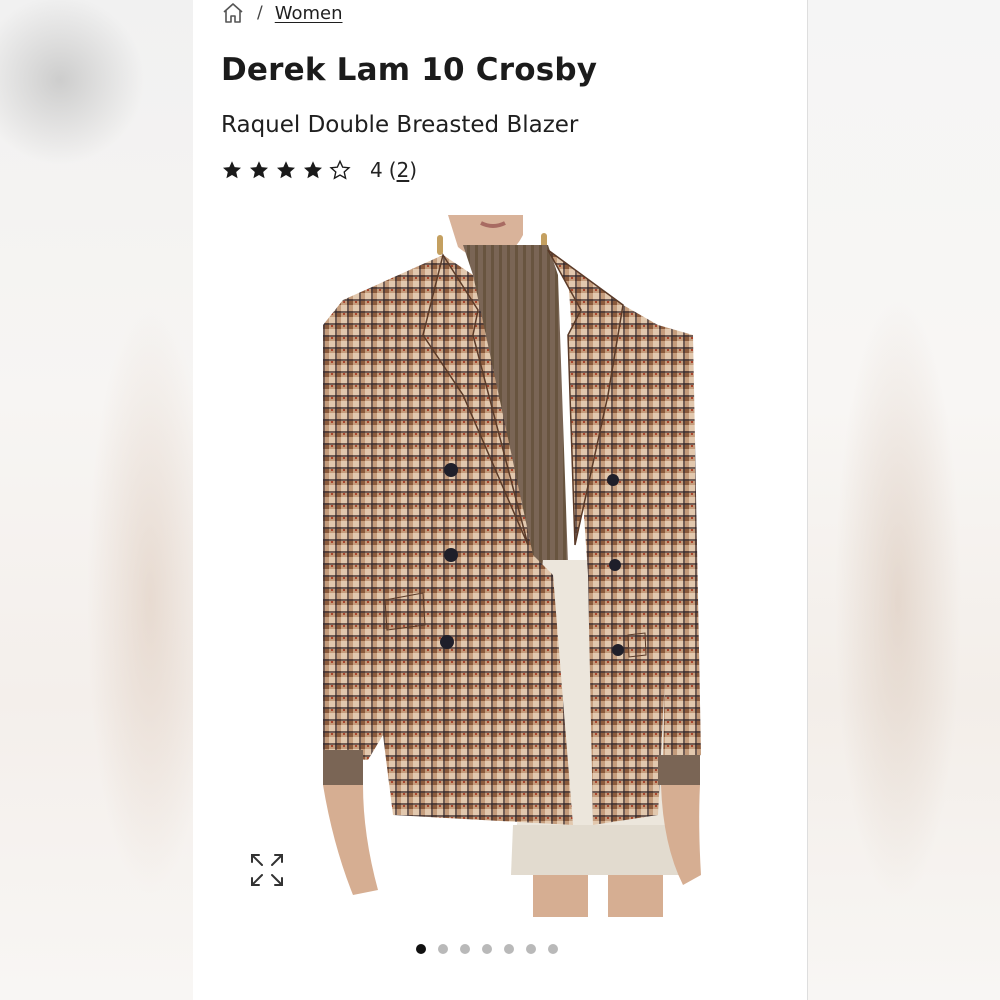  What do you see at coordinates (376, 170) in the screenshot?
I see `rating-value: 4` at bounding box center [376, 170].